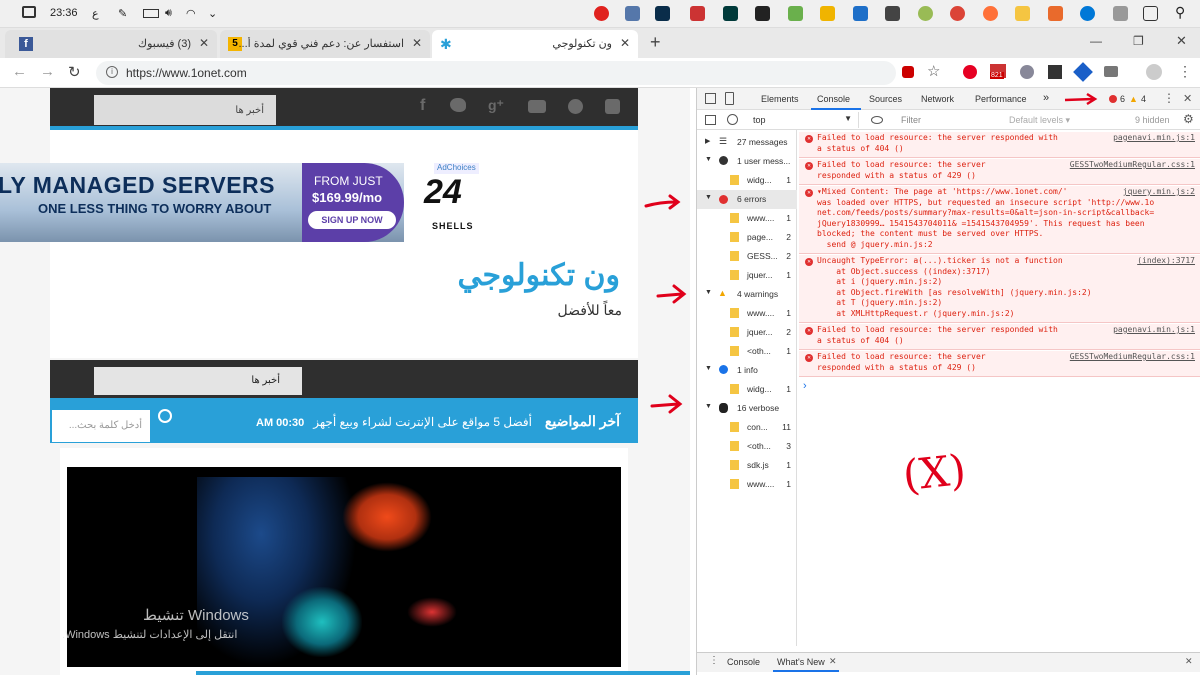 This screenshot has width=1200, height=675. Describe the element at coordinates (165, 416) in the screenshot. I see `search-icon` at that location.